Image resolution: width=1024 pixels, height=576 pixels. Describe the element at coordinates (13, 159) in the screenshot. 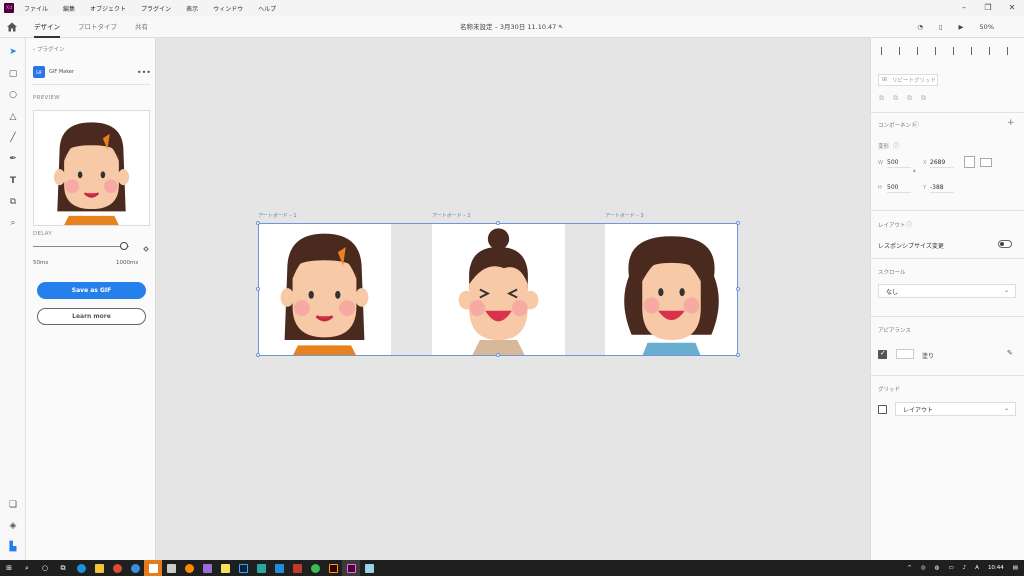

I see `pen-tool-icon: ✒` at that location.